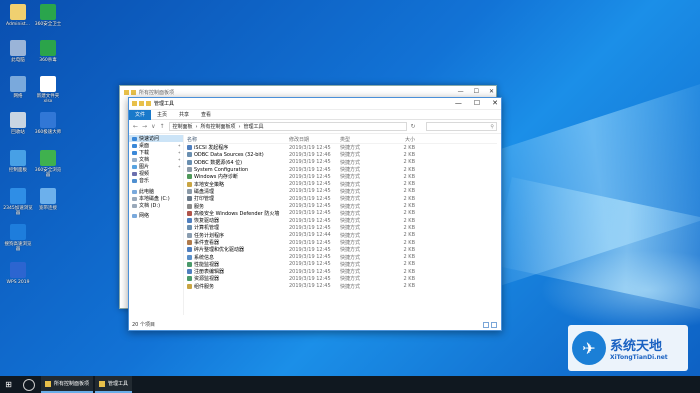 The image size is (700, 393). Describe the element at coordinates (204, 191) in the screenshot. I see `file-name: 磁盘清理` at that location.